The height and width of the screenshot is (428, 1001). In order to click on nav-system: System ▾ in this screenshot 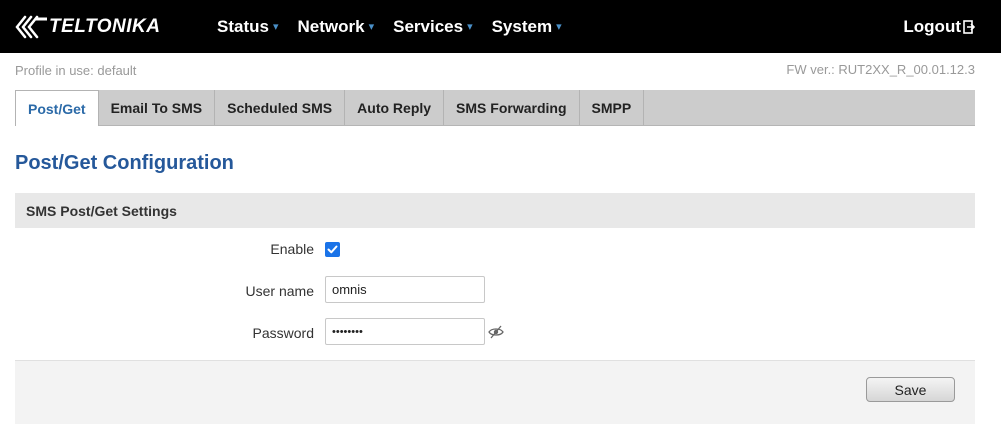, I will do `click(527, 27)`.